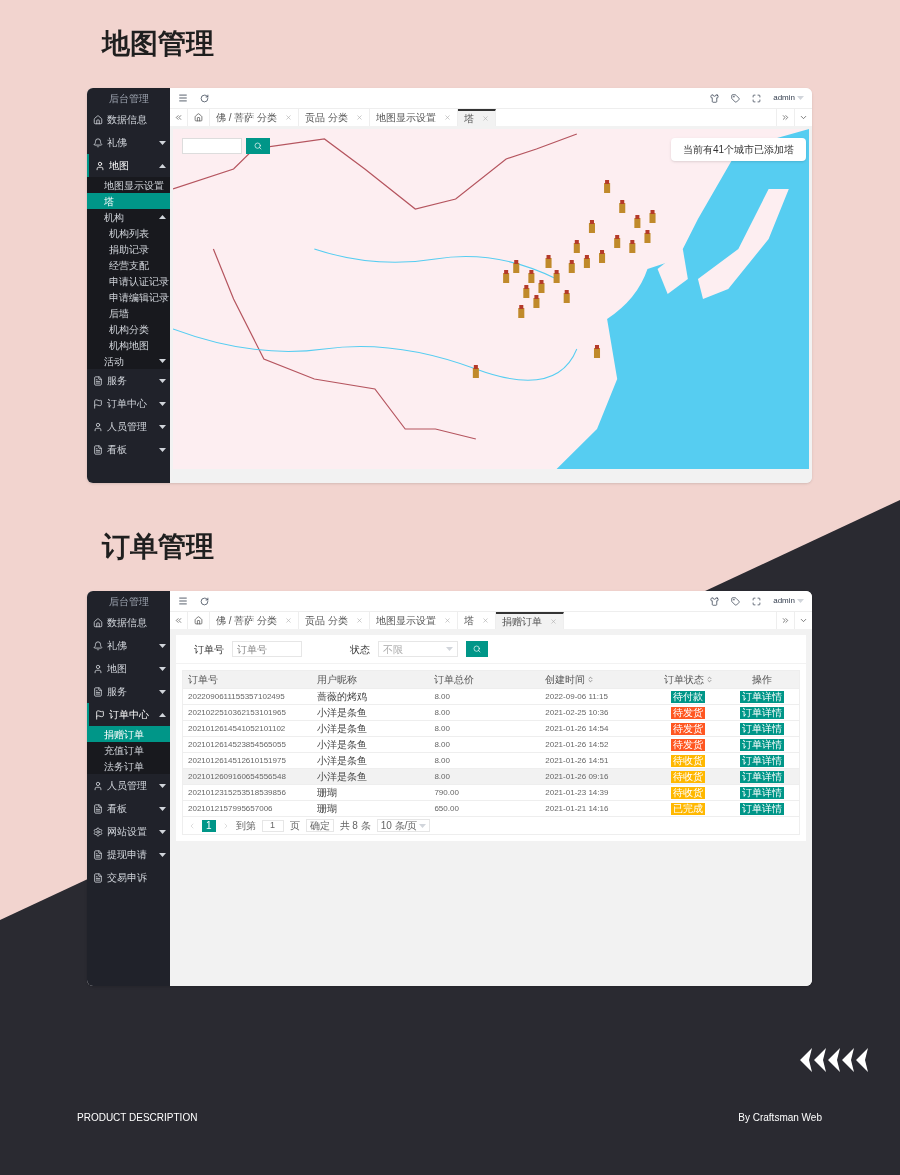 Image resolution: width=900 pixels, height=1175 pixels. Describe the element at coordinates (128, 361) in the screenshot. I see `submenu-item: 活动` at that location.